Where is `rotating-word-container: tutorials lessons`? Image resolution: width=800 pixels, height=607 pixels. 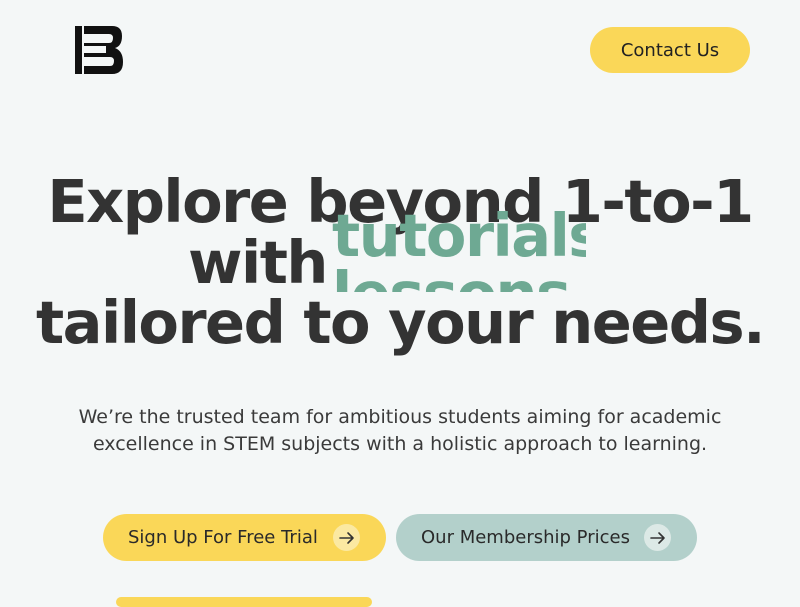
rotating-word-container: tutorials lessons is located at coordinates (456, 246).